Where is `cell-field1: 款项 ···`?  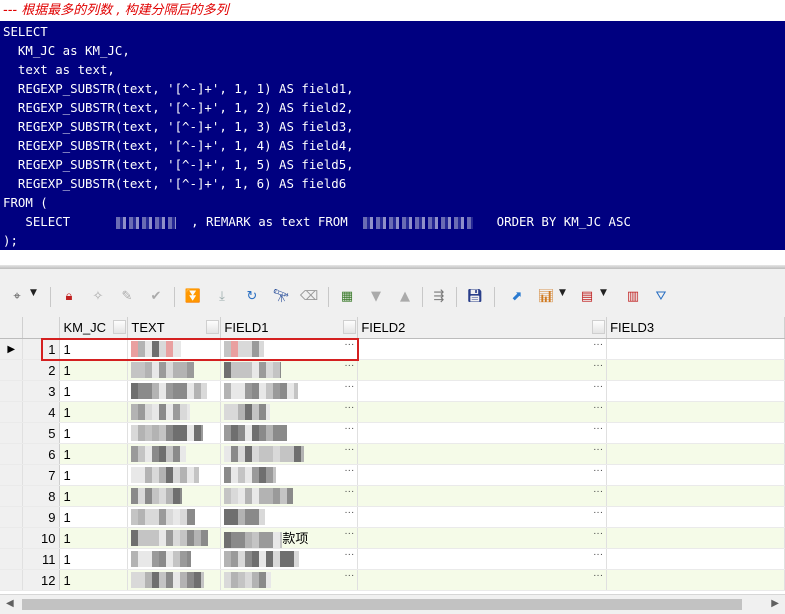 cell-field1: 款项 ··· is located at coordinates (289, 538).